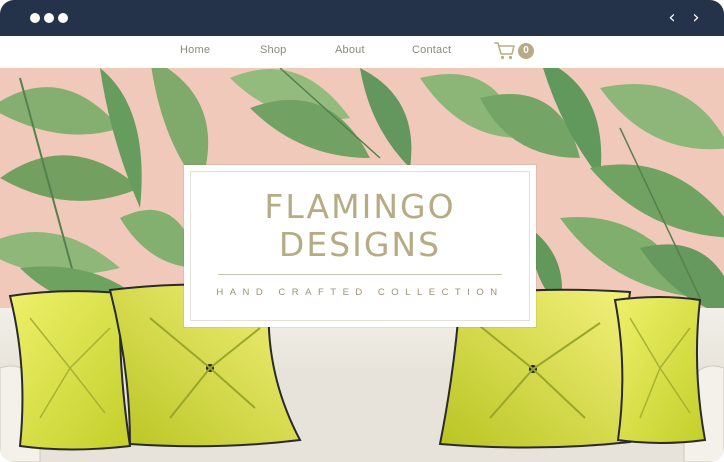  I want to click on shopping-cart-icon, so click(504, 51).